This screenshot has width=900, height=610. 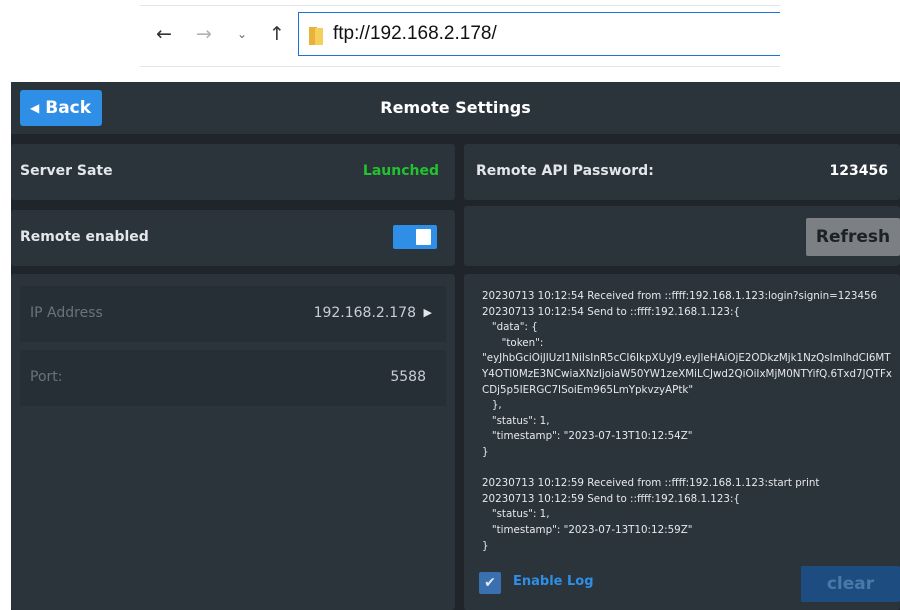 I want to click on explorer-address-strip: ← → ⌄ ↑ ftp://192.168.2.178/, so click(x=450, y=36).